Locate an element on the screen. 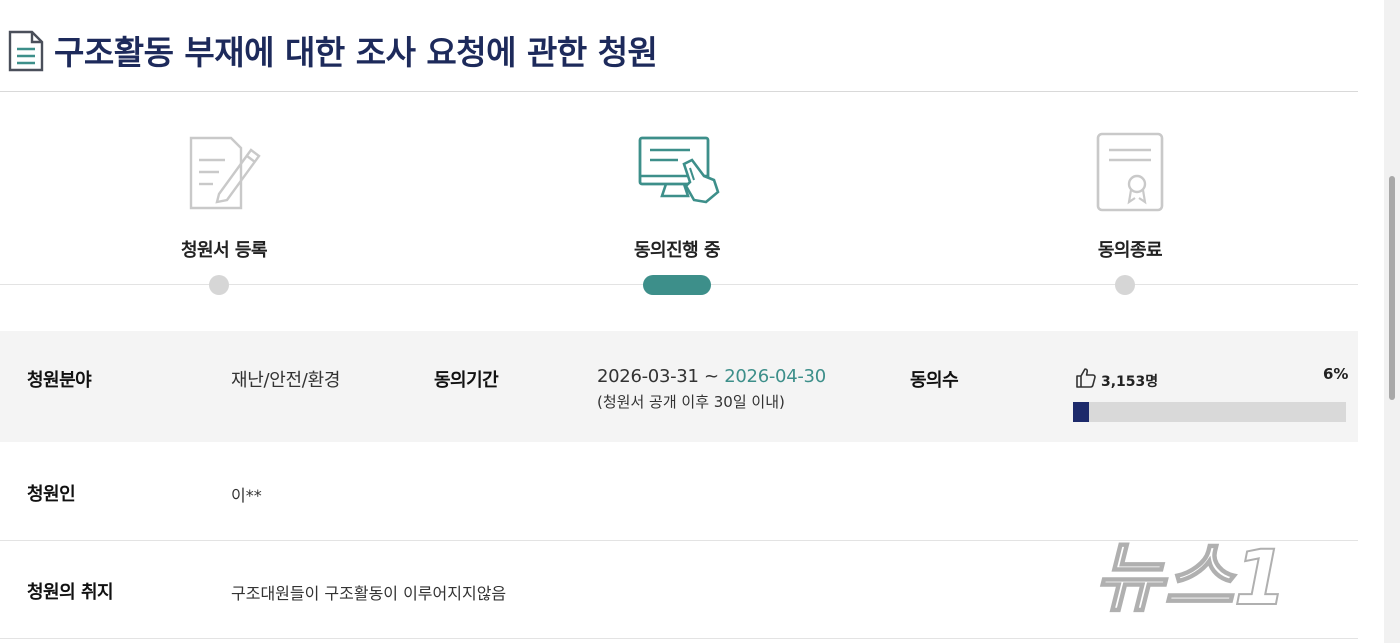  petitioner-value: 이** is located at coordinates (246, 495).